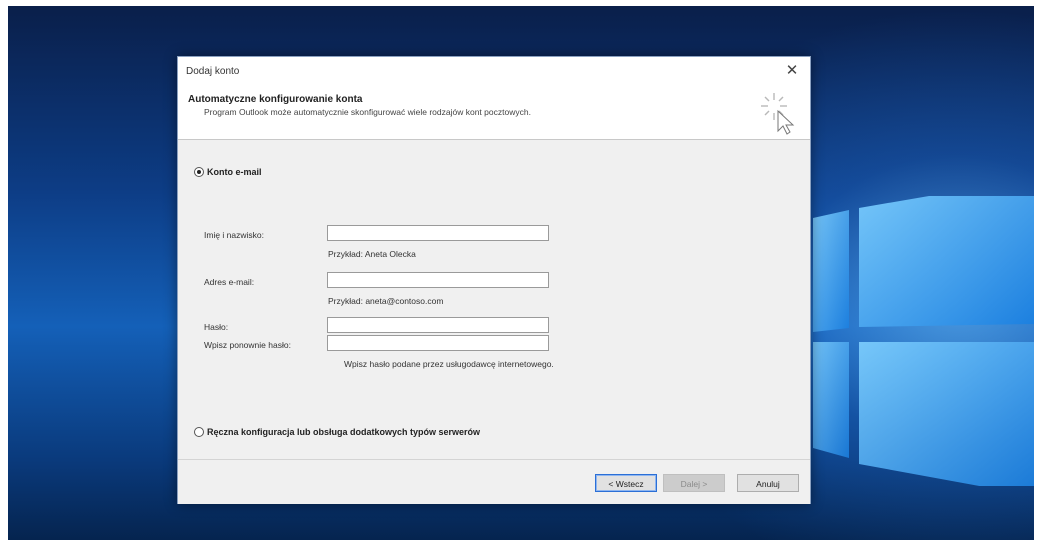 The width and height of the screenshot is (1042, 546). What do you see at coordinates (438, 233) in the screenshot?
I see `name-field` at bounding box center [438, 233].